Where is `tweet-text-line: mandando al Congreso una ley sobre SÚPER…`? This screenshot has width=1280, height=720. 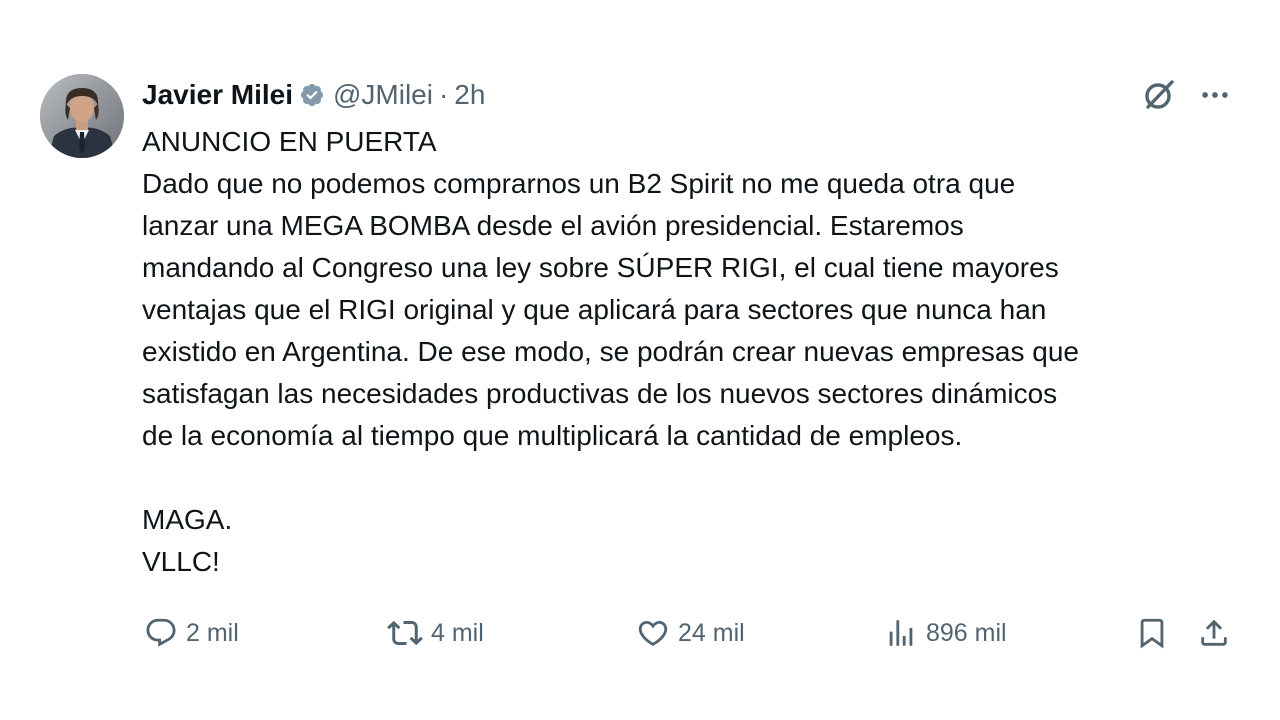
tweet-text-line: mandando al Congreso una ley sobre SÚPER… is located at coordinates (600, 267).